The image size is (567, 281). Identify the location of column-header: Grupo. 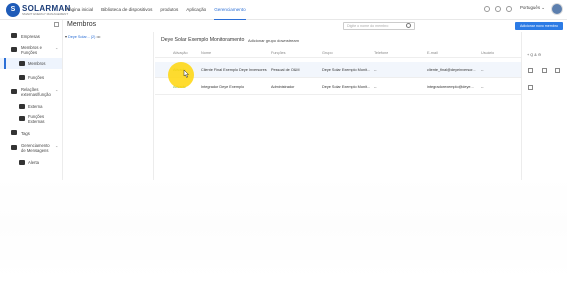
(327, 53).